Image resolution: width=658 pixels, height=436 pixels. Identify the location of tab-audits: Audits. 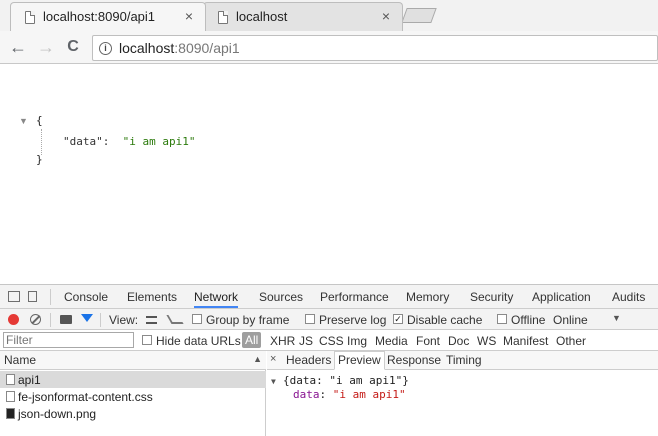
(628, 297).